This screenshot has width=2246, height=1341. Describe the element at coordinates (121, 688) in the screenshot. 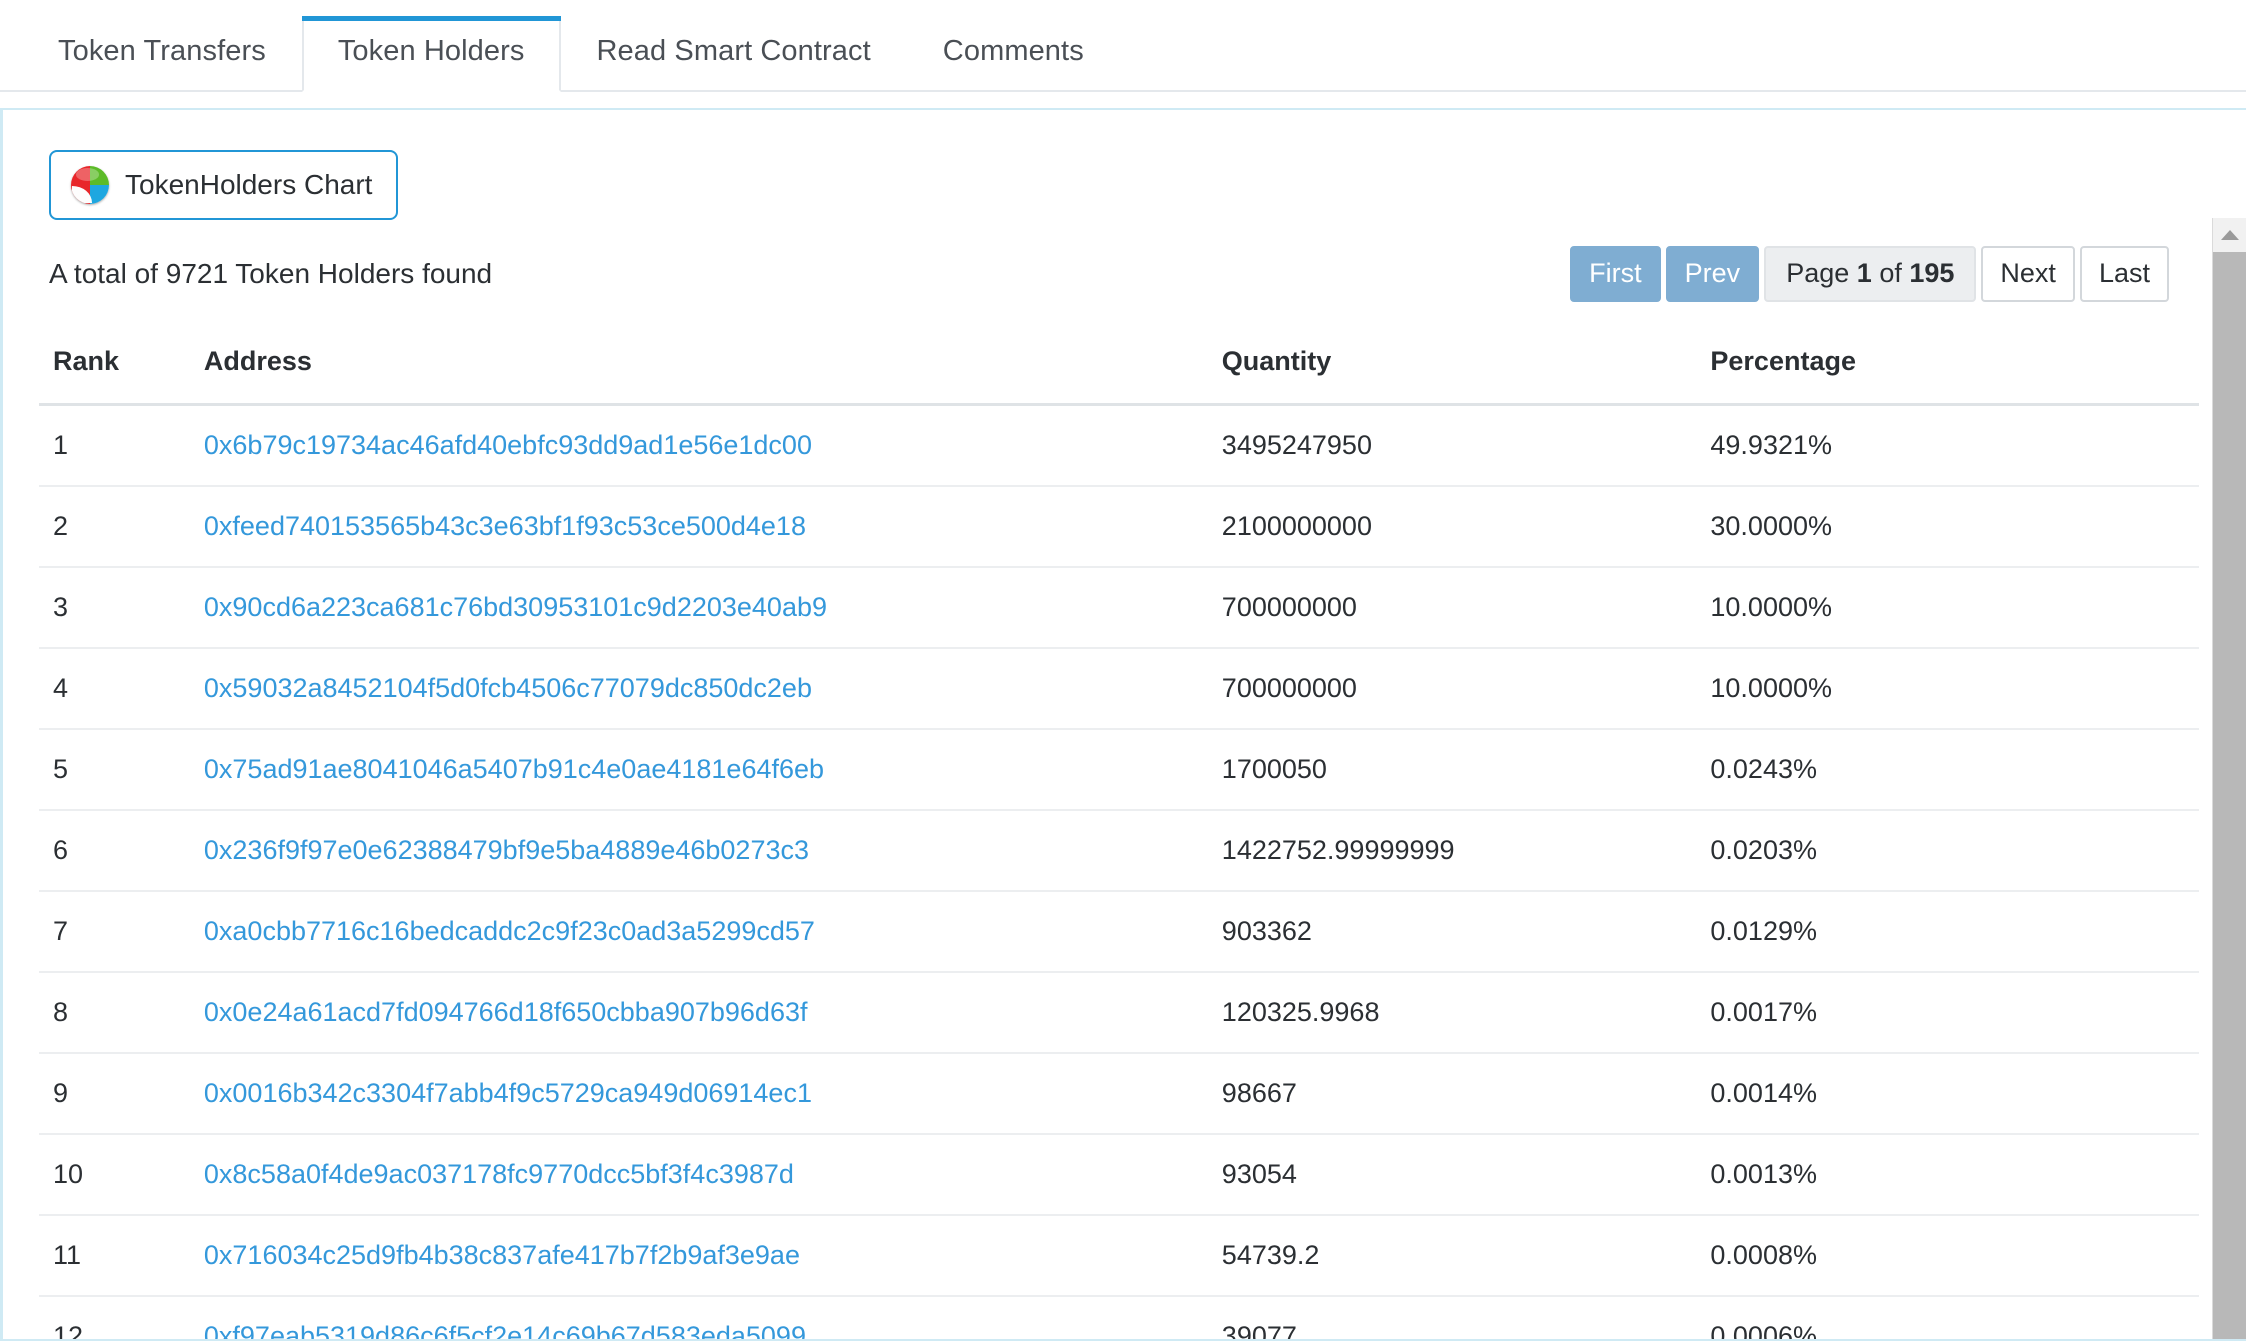

I see `cell-rank: 4` at that location.